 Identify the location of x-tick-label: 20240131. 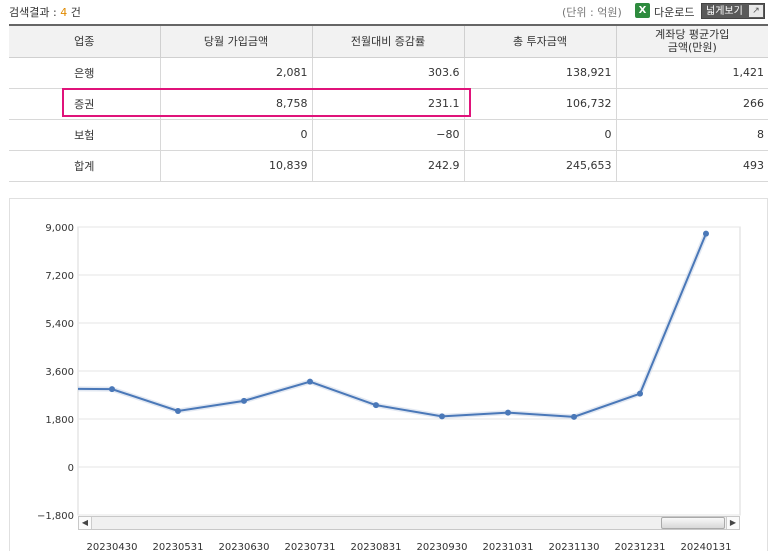
(706, 546).